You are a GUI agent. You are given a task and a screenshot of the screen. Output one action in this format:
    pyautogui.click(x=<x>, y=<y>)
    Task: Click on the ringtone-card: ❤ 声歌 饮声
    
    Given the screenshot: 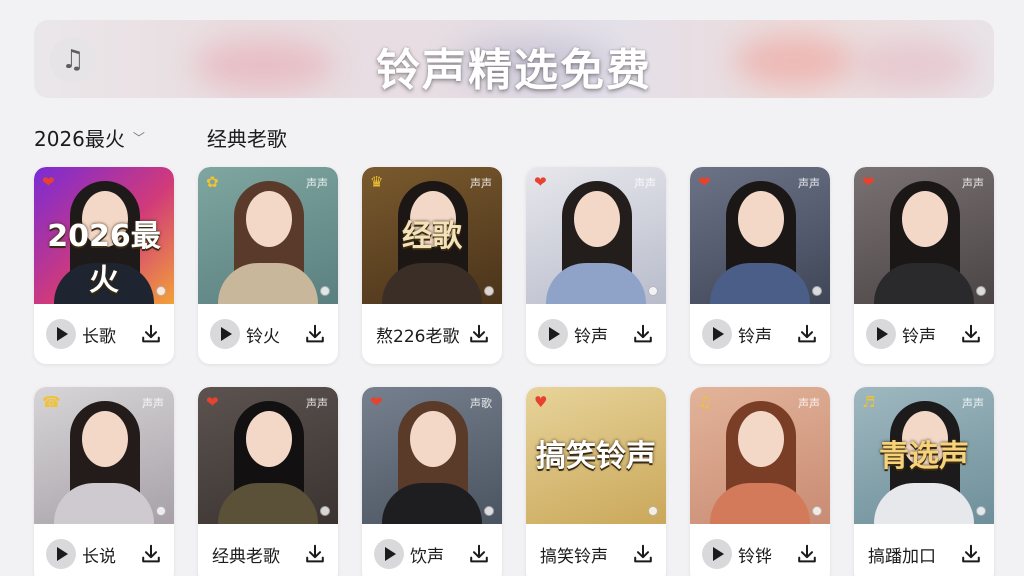 What is the action you would take?
    pyautogui.click(x=432, y=481)
    